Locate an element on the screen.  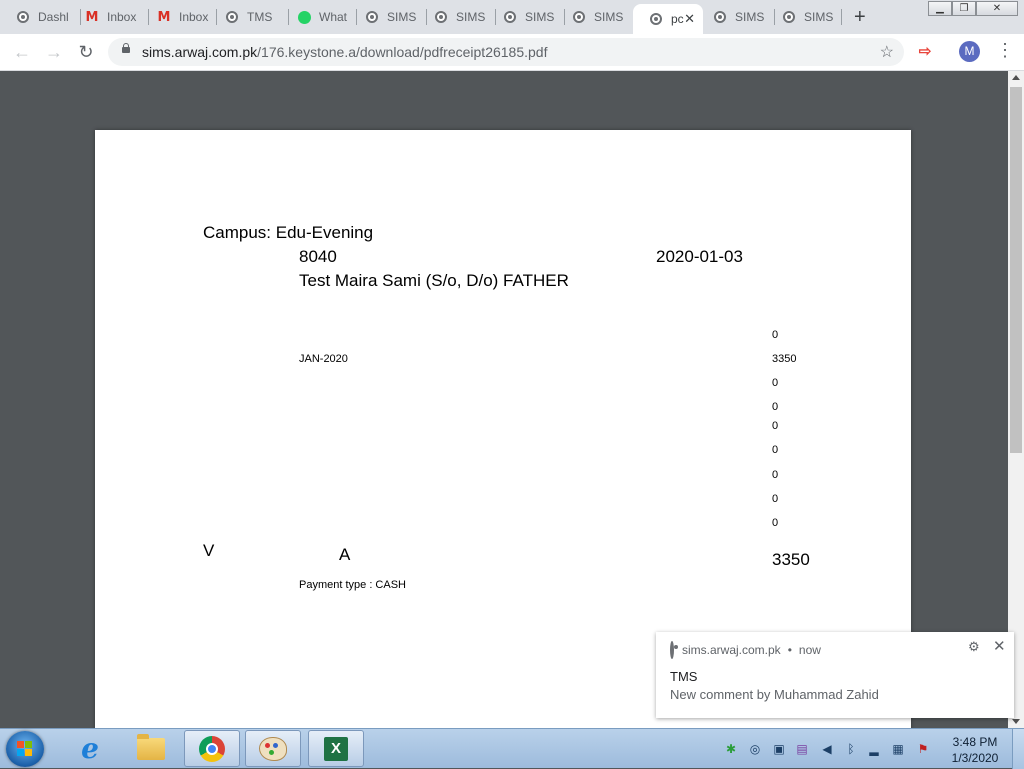
chrome-icon is located at coordinates (212, 748).